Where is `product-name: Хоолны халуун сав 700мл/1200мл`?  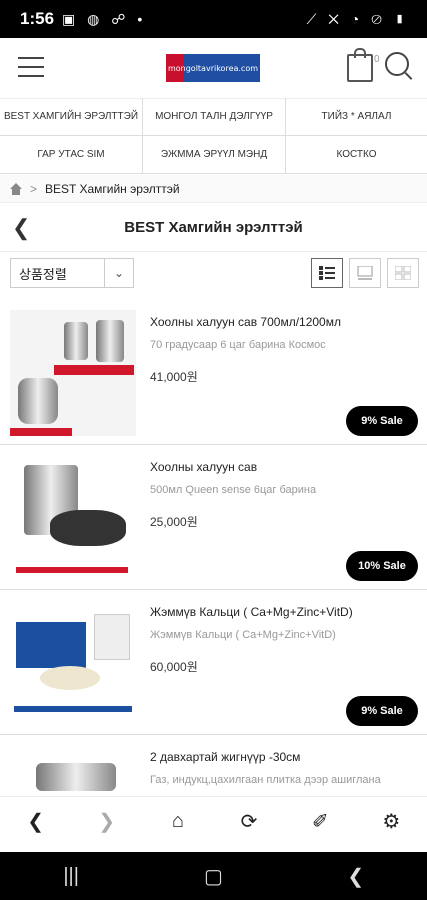
product-name: Хоолны халуун сав 700мл/1200мл is located at coordinates (282, 322).